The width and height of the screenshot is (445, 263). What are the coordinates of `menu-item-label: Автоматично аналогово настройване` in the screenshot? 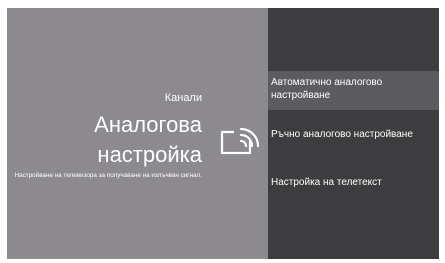 It's located at (327, 89).